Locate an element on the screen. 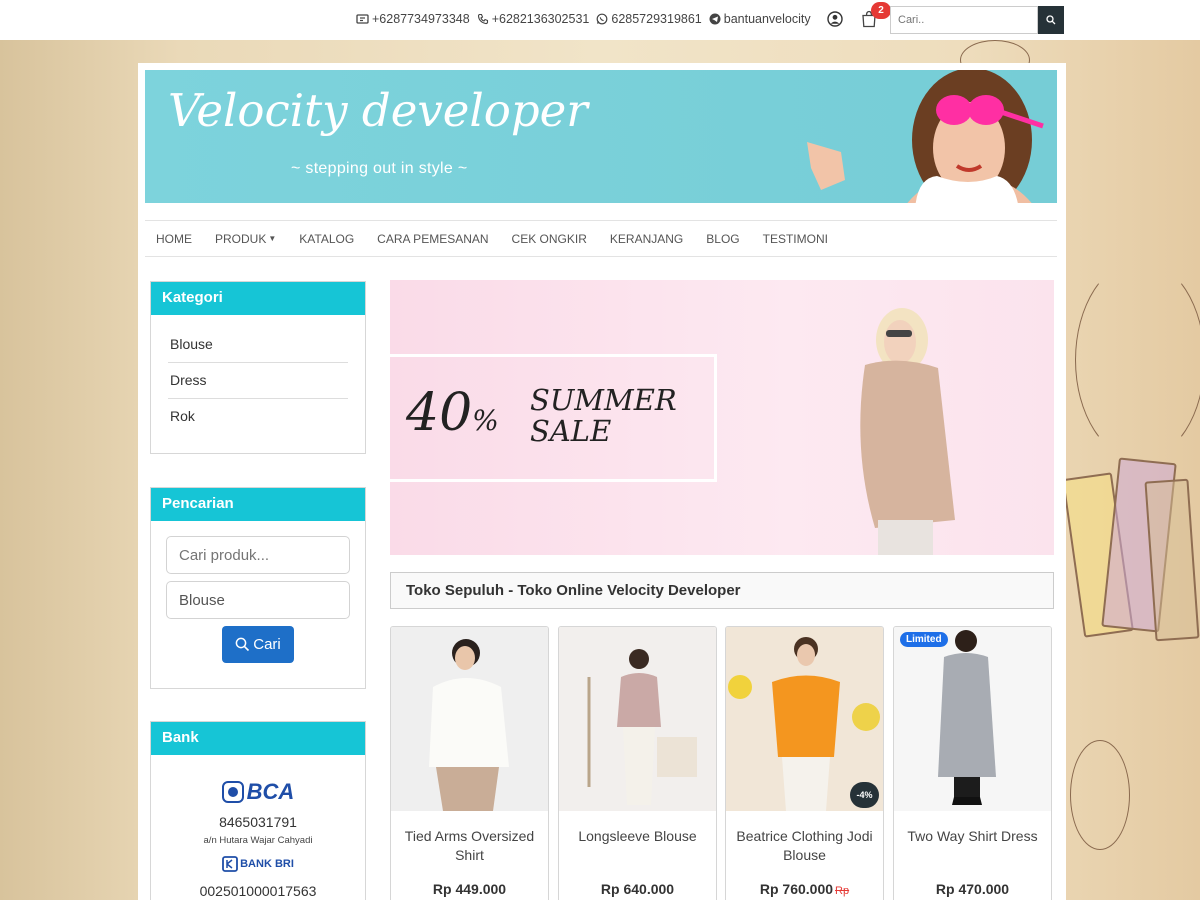  bank-widget-title: Bank is located at coordinates (258, 738).